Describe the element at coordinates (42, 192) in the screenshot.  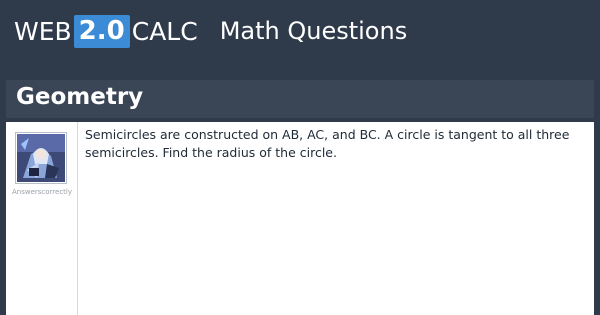
I see `author-username: Answerscorrectly` at that location.